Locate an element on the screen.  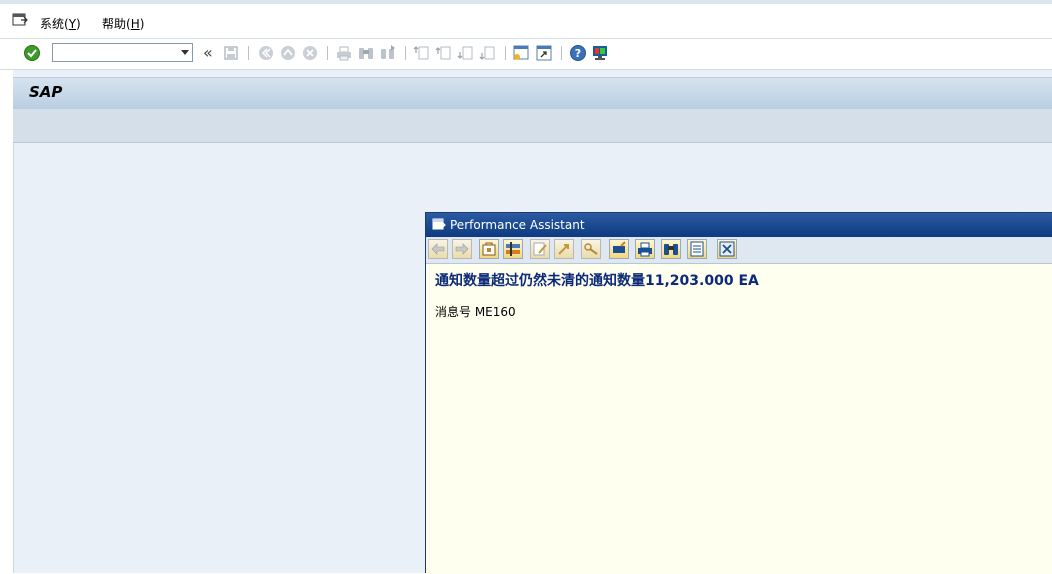
back-icon is located at coordinates (266, 53).